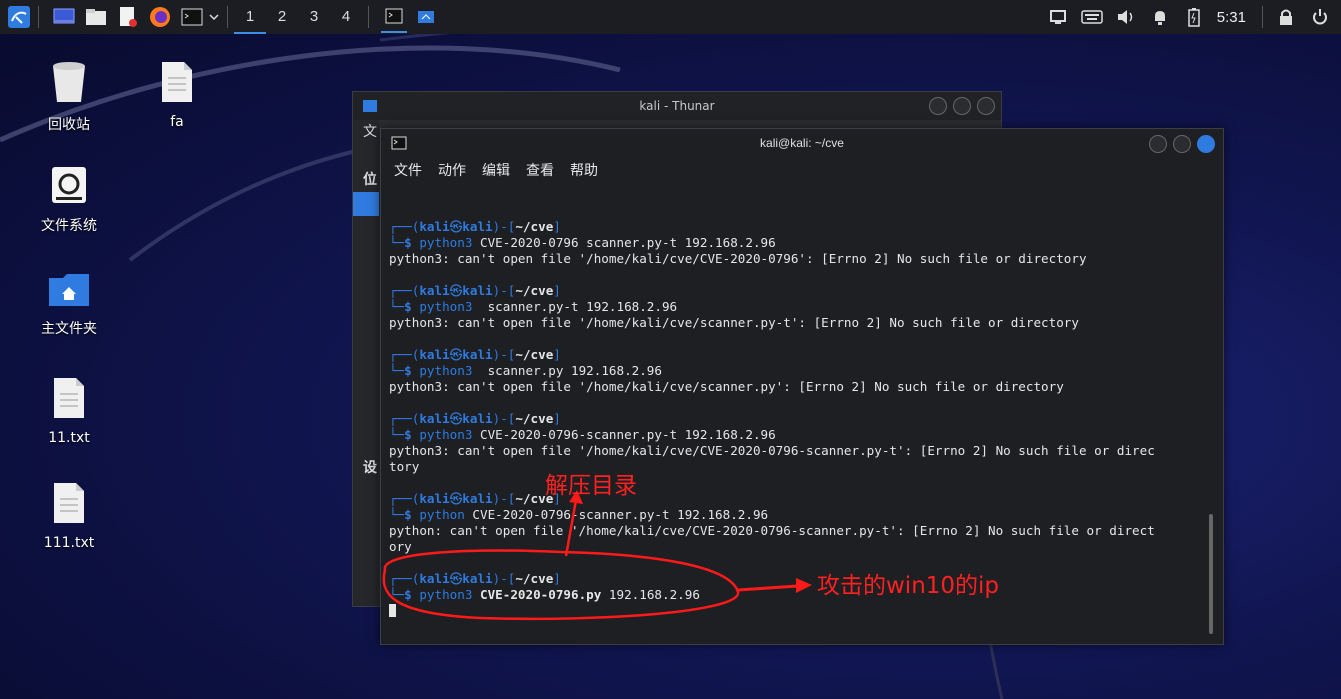 The height and width of the screenshot is (699, 1341). I want to click on annotation-layer, so click(597, 555).